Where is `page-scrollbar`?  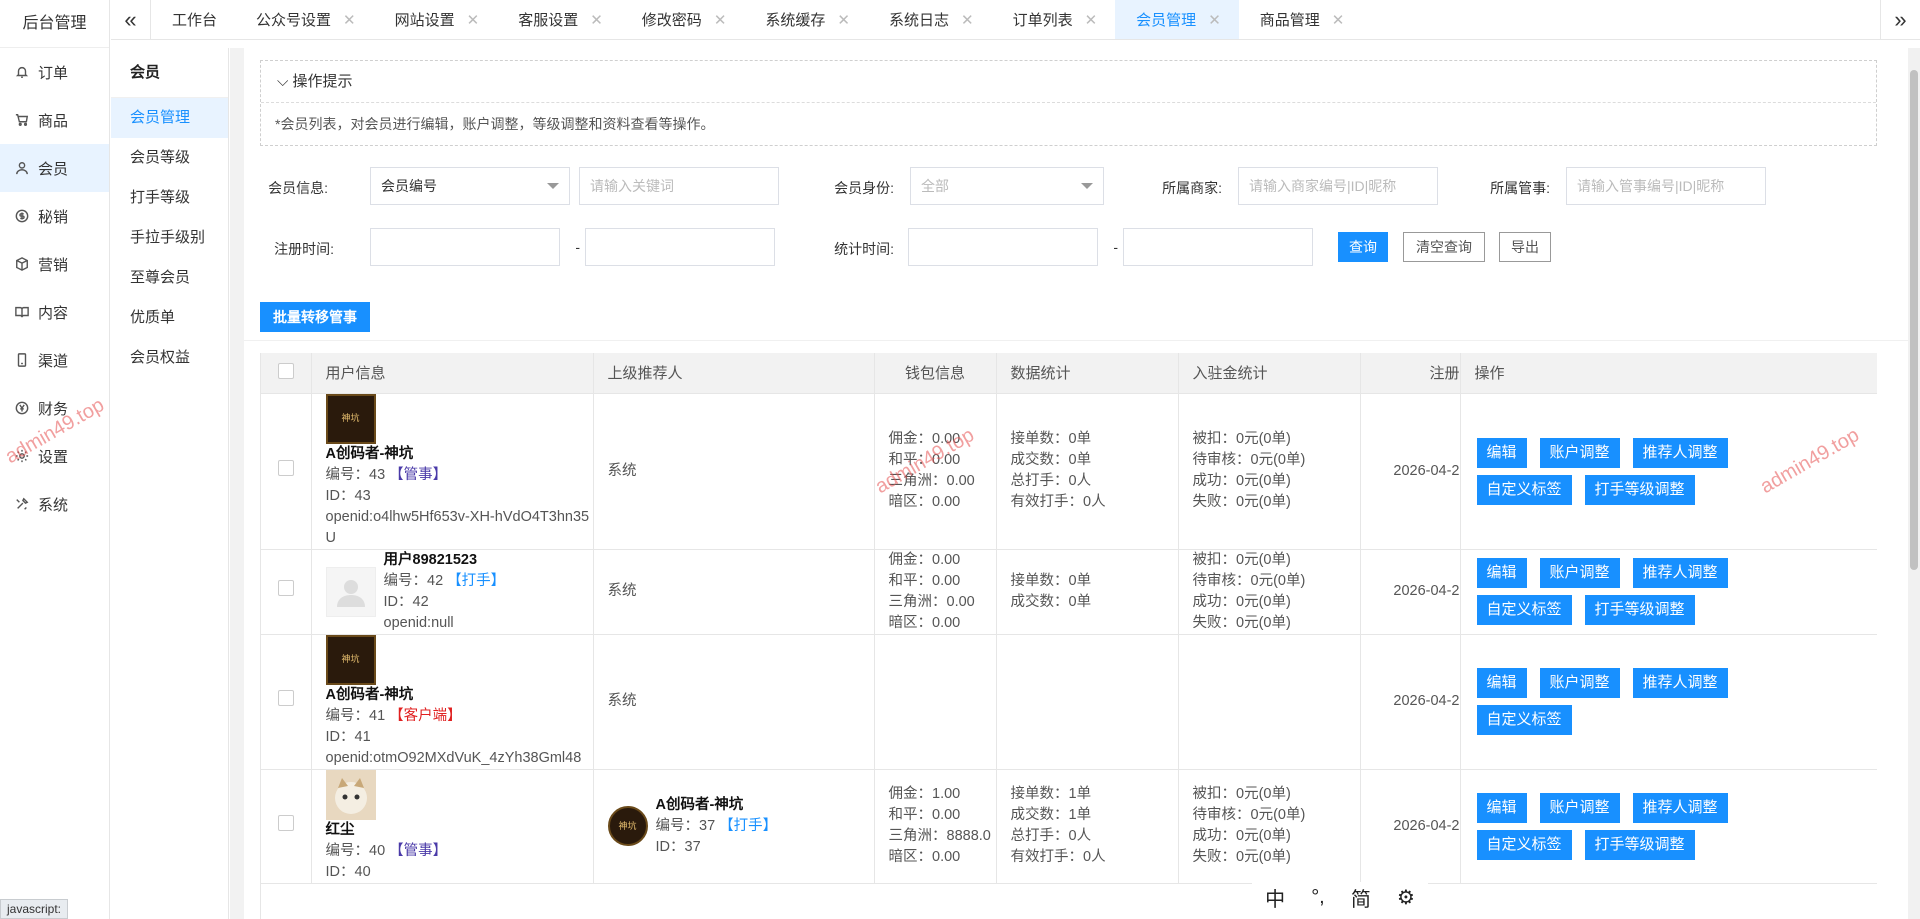
page-scrollbar is located at coordinates (1914, 483).